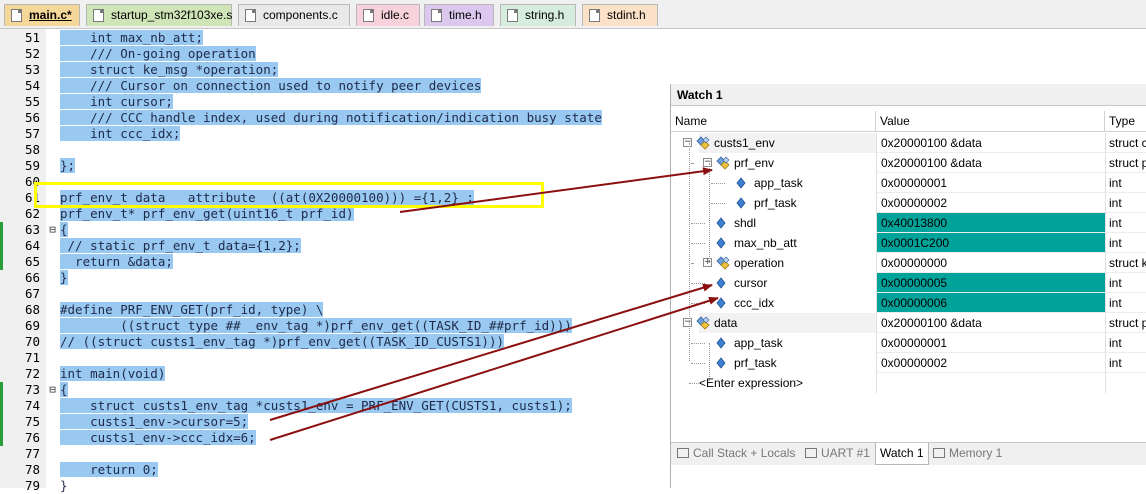  Describe the element at coordinates (120, 134) in the screenshot. I see `code-text: int ccc_idx;` at that location.